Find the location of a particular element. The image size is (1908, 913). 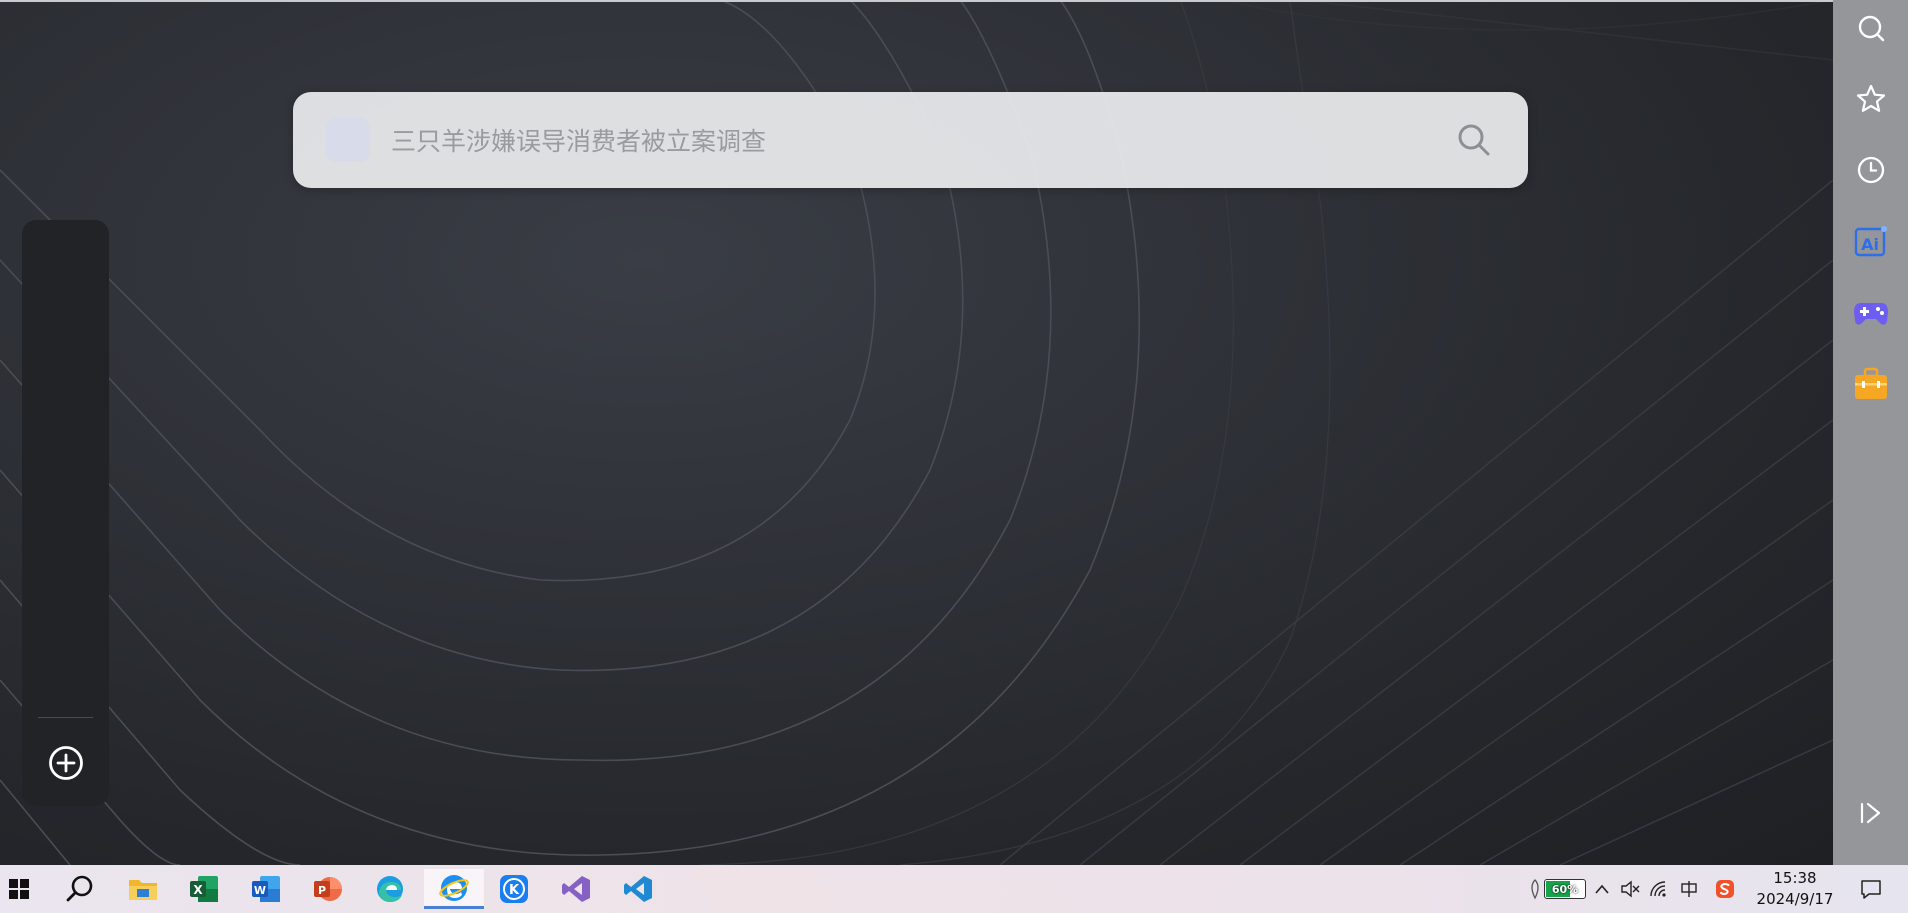

input-method-button is located at coordinates (1689, 889).